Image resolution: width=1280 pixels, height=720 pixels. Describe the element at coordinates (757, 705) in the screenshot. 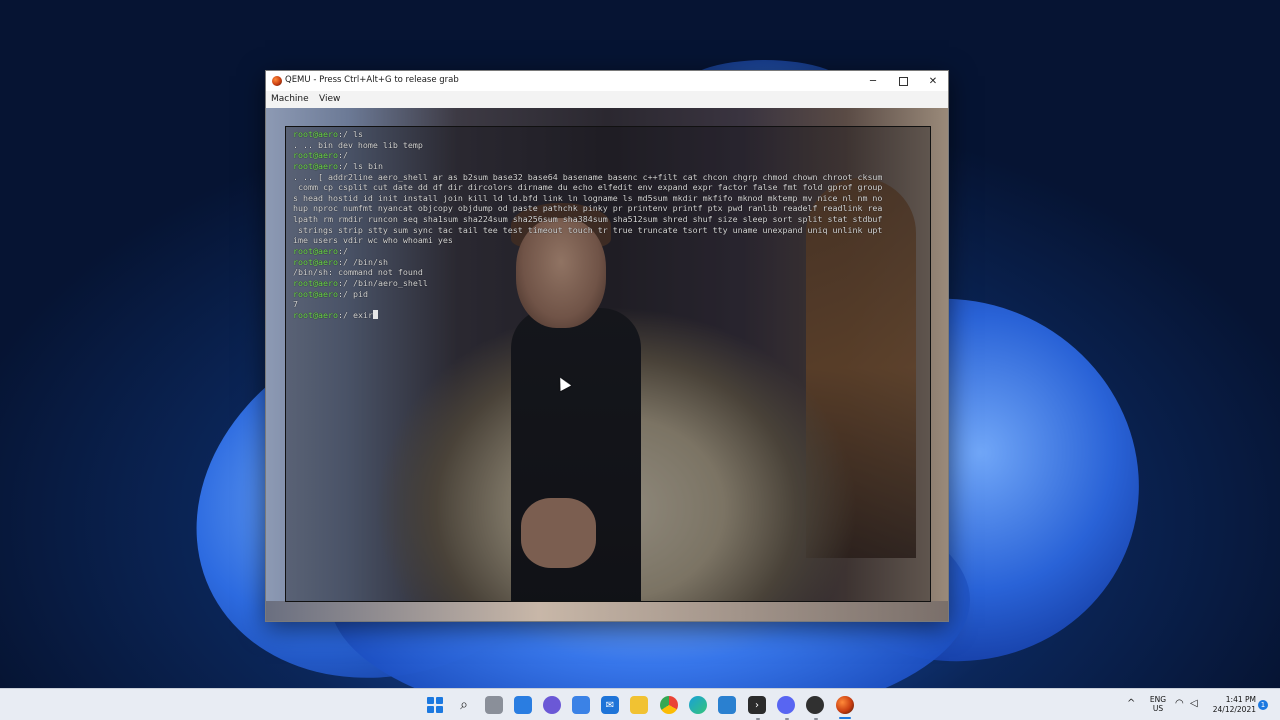

I see `terminal-icon: ›` at that location.